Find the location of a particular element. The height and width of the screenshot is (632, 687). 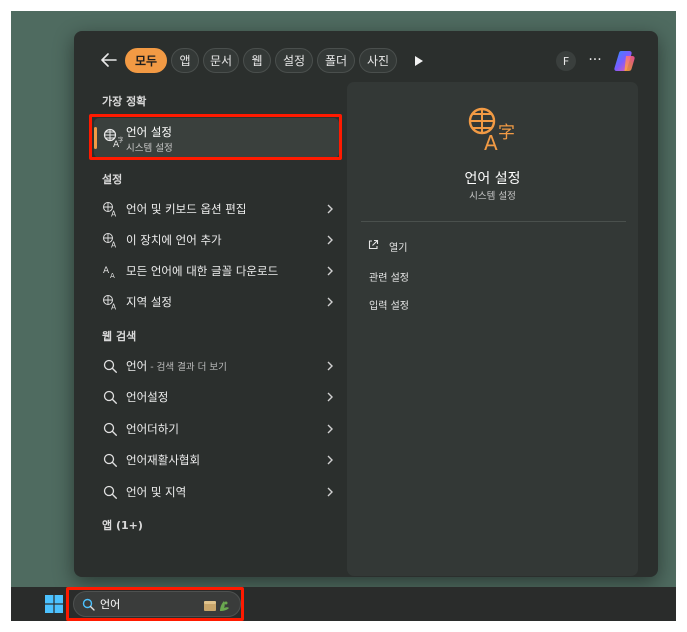

filter-bar: 모두 앱 문서 웹 설정 폴더 사진 F ··· is located at coordinates (366, 59).